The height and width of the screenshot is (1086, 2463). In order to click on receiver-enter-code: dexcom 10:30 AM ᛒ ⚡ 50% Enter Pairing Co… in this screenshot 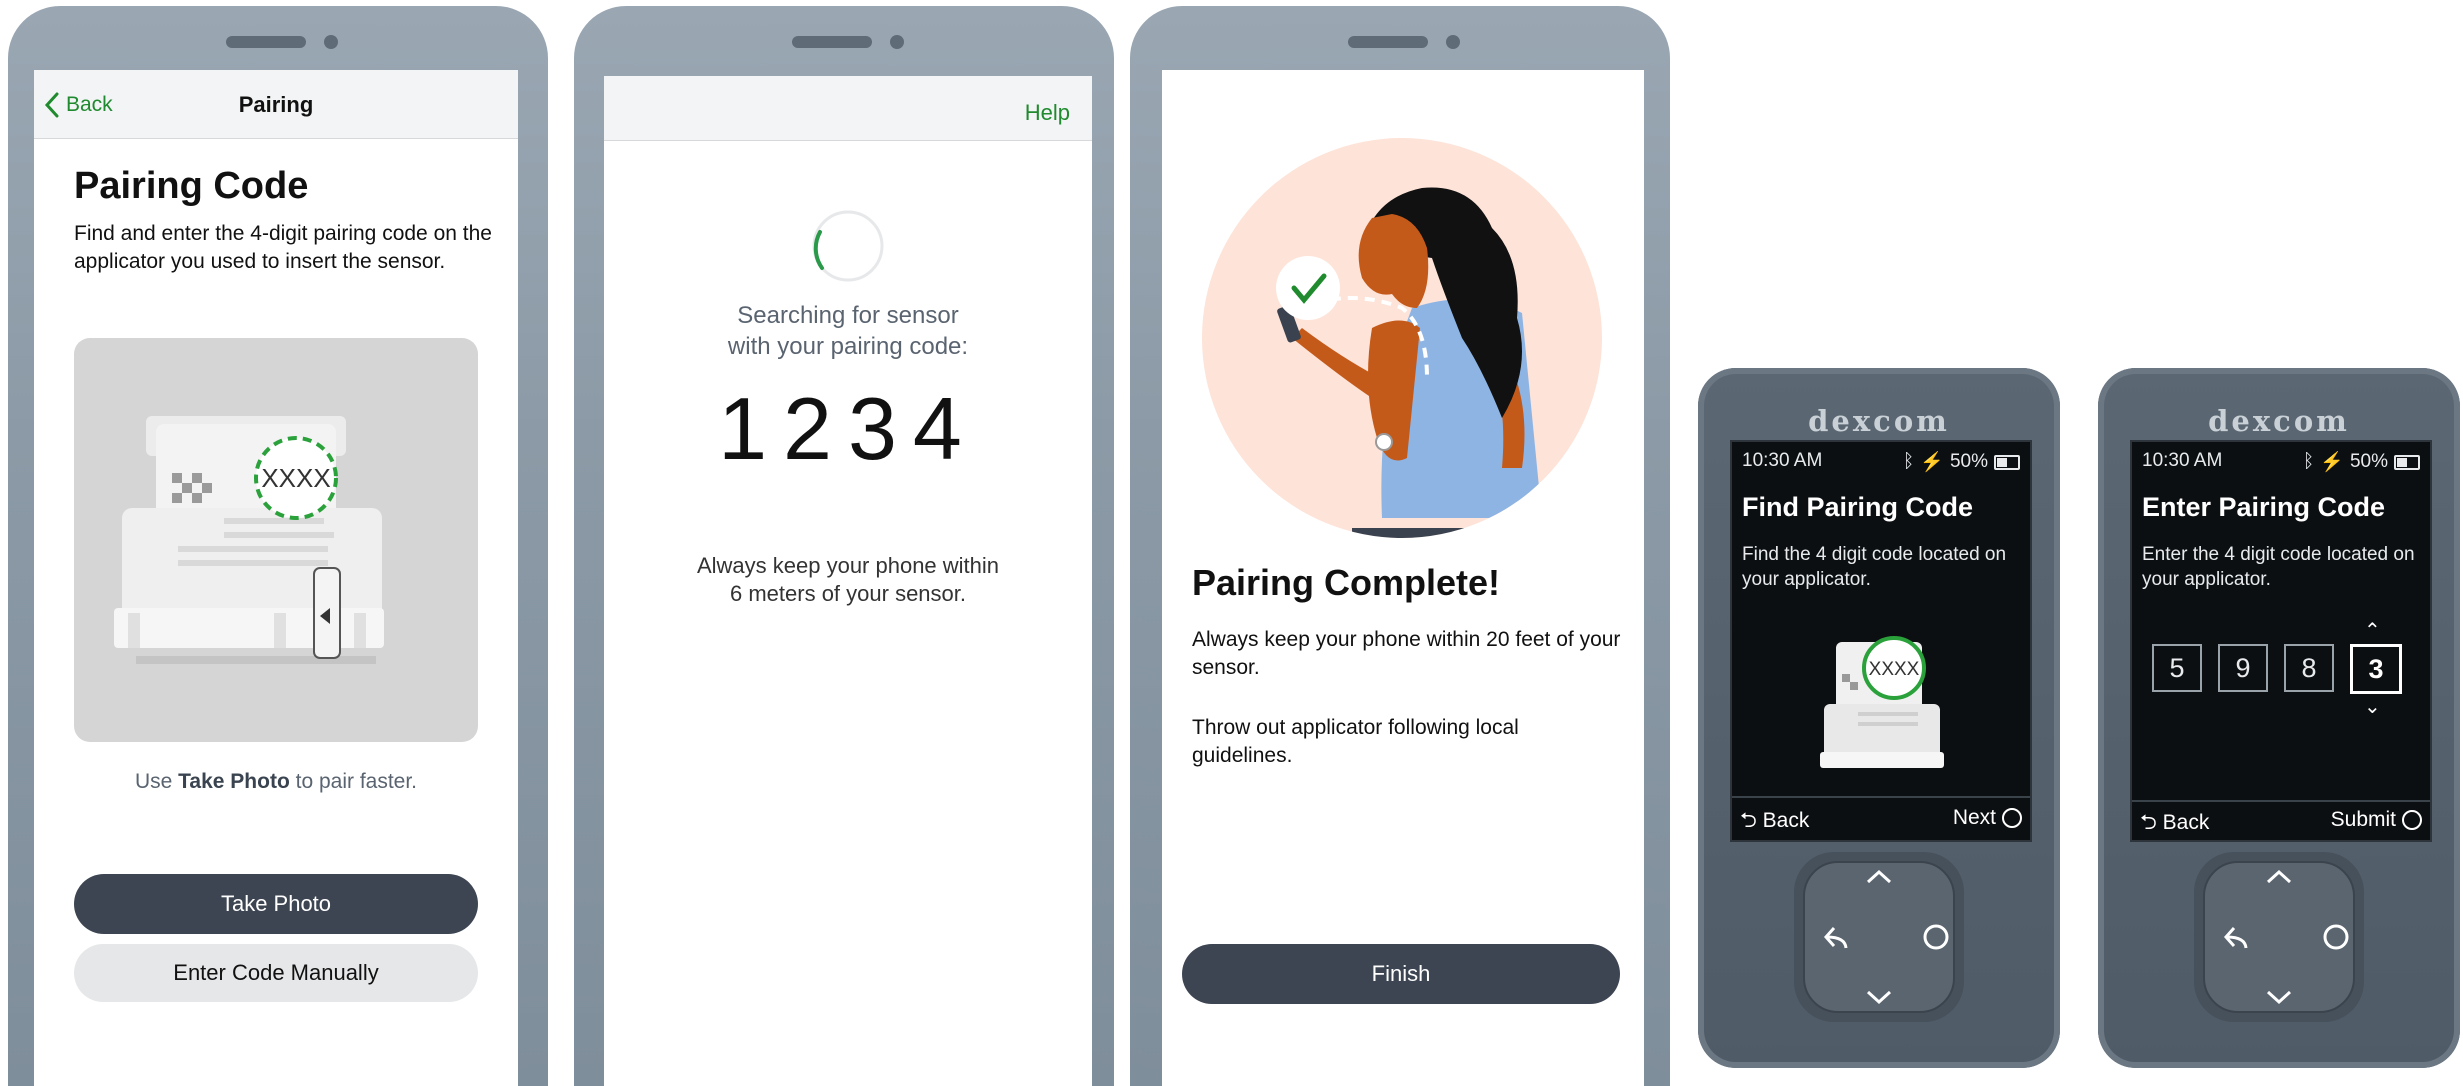, I will do `click(2279, 718)`.